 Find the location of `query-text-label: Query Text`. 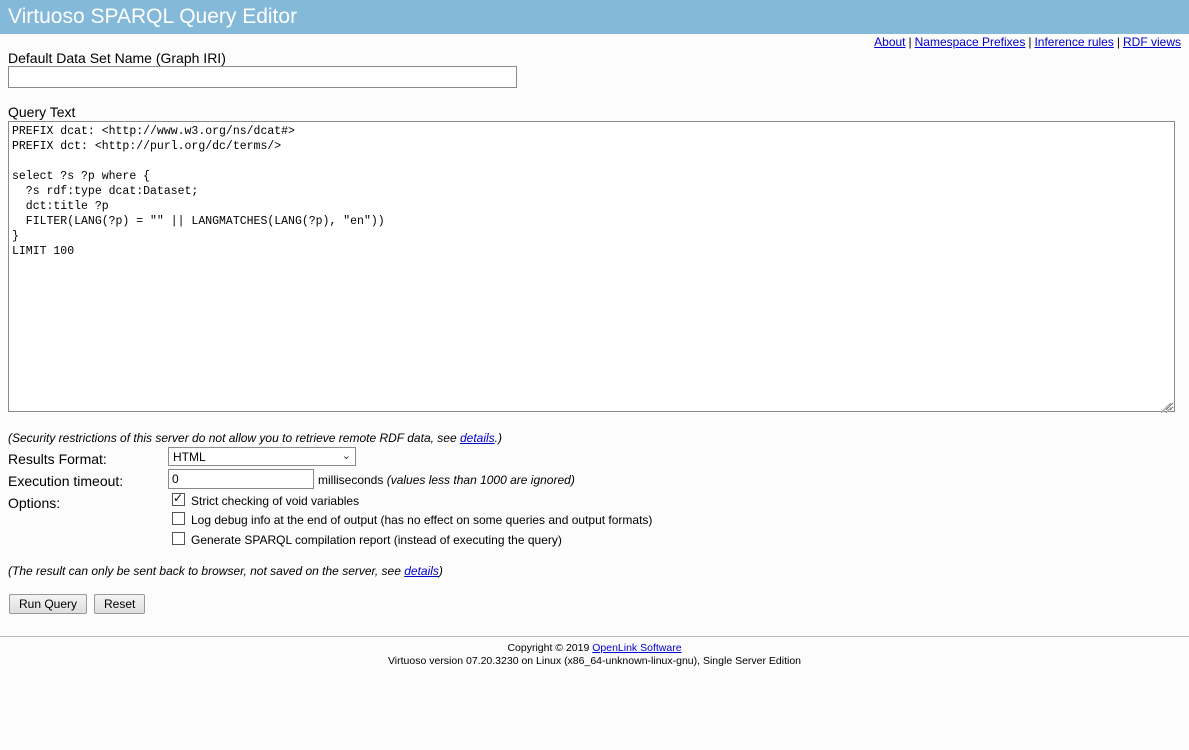

query-text-label: Query Text is located at coordinates (42, 112).